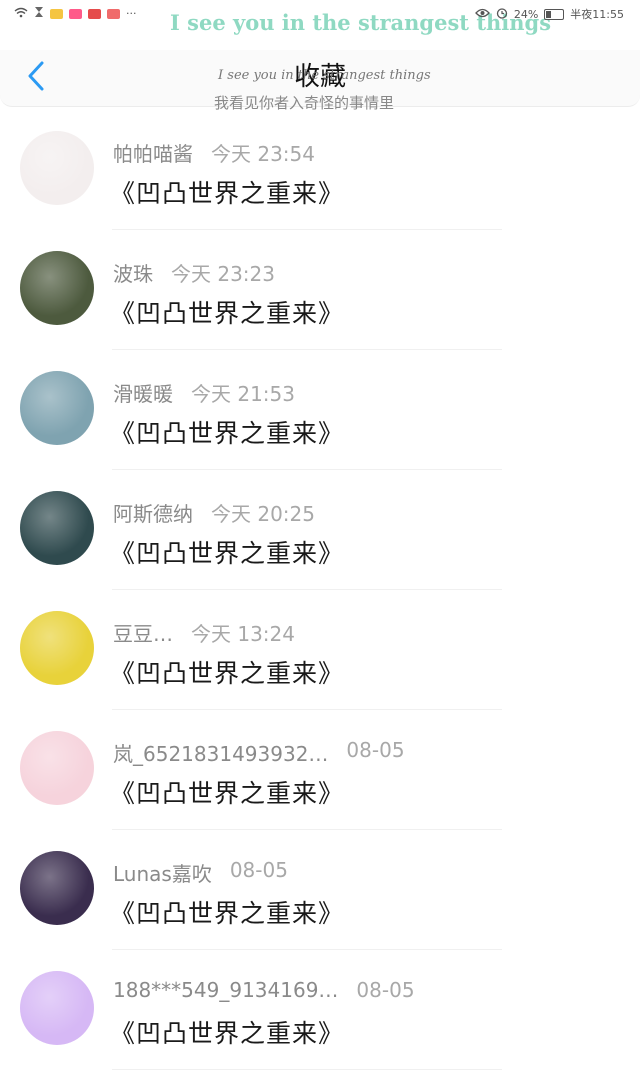  What do you see at coordinates (223, 274) in the screenshot?
I see `timestamp: 今天 23:23` at bounding box center [223, 274].